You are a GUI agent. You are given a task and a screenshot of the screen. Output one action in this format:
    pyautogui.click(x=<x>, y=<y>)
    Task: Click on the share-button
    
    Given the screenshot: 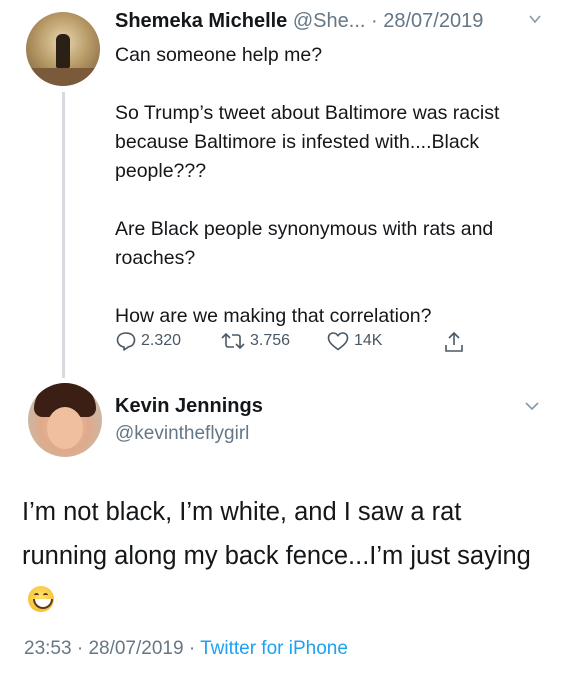 What is the action you would take?
    pyautogui.click(x=454, y=342)
    